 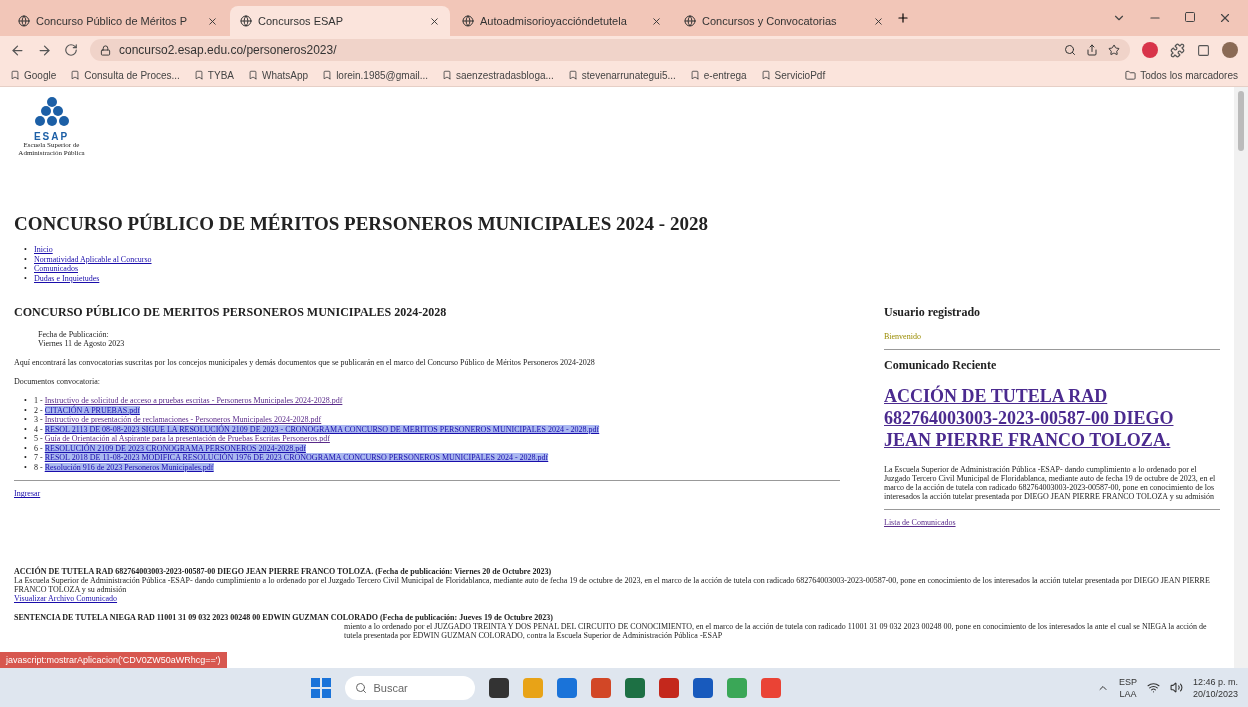 What do you see at coordinates (1203, 50) in the screenshot?
I see `sidebar-icon` at bounding box center [1203, 50].